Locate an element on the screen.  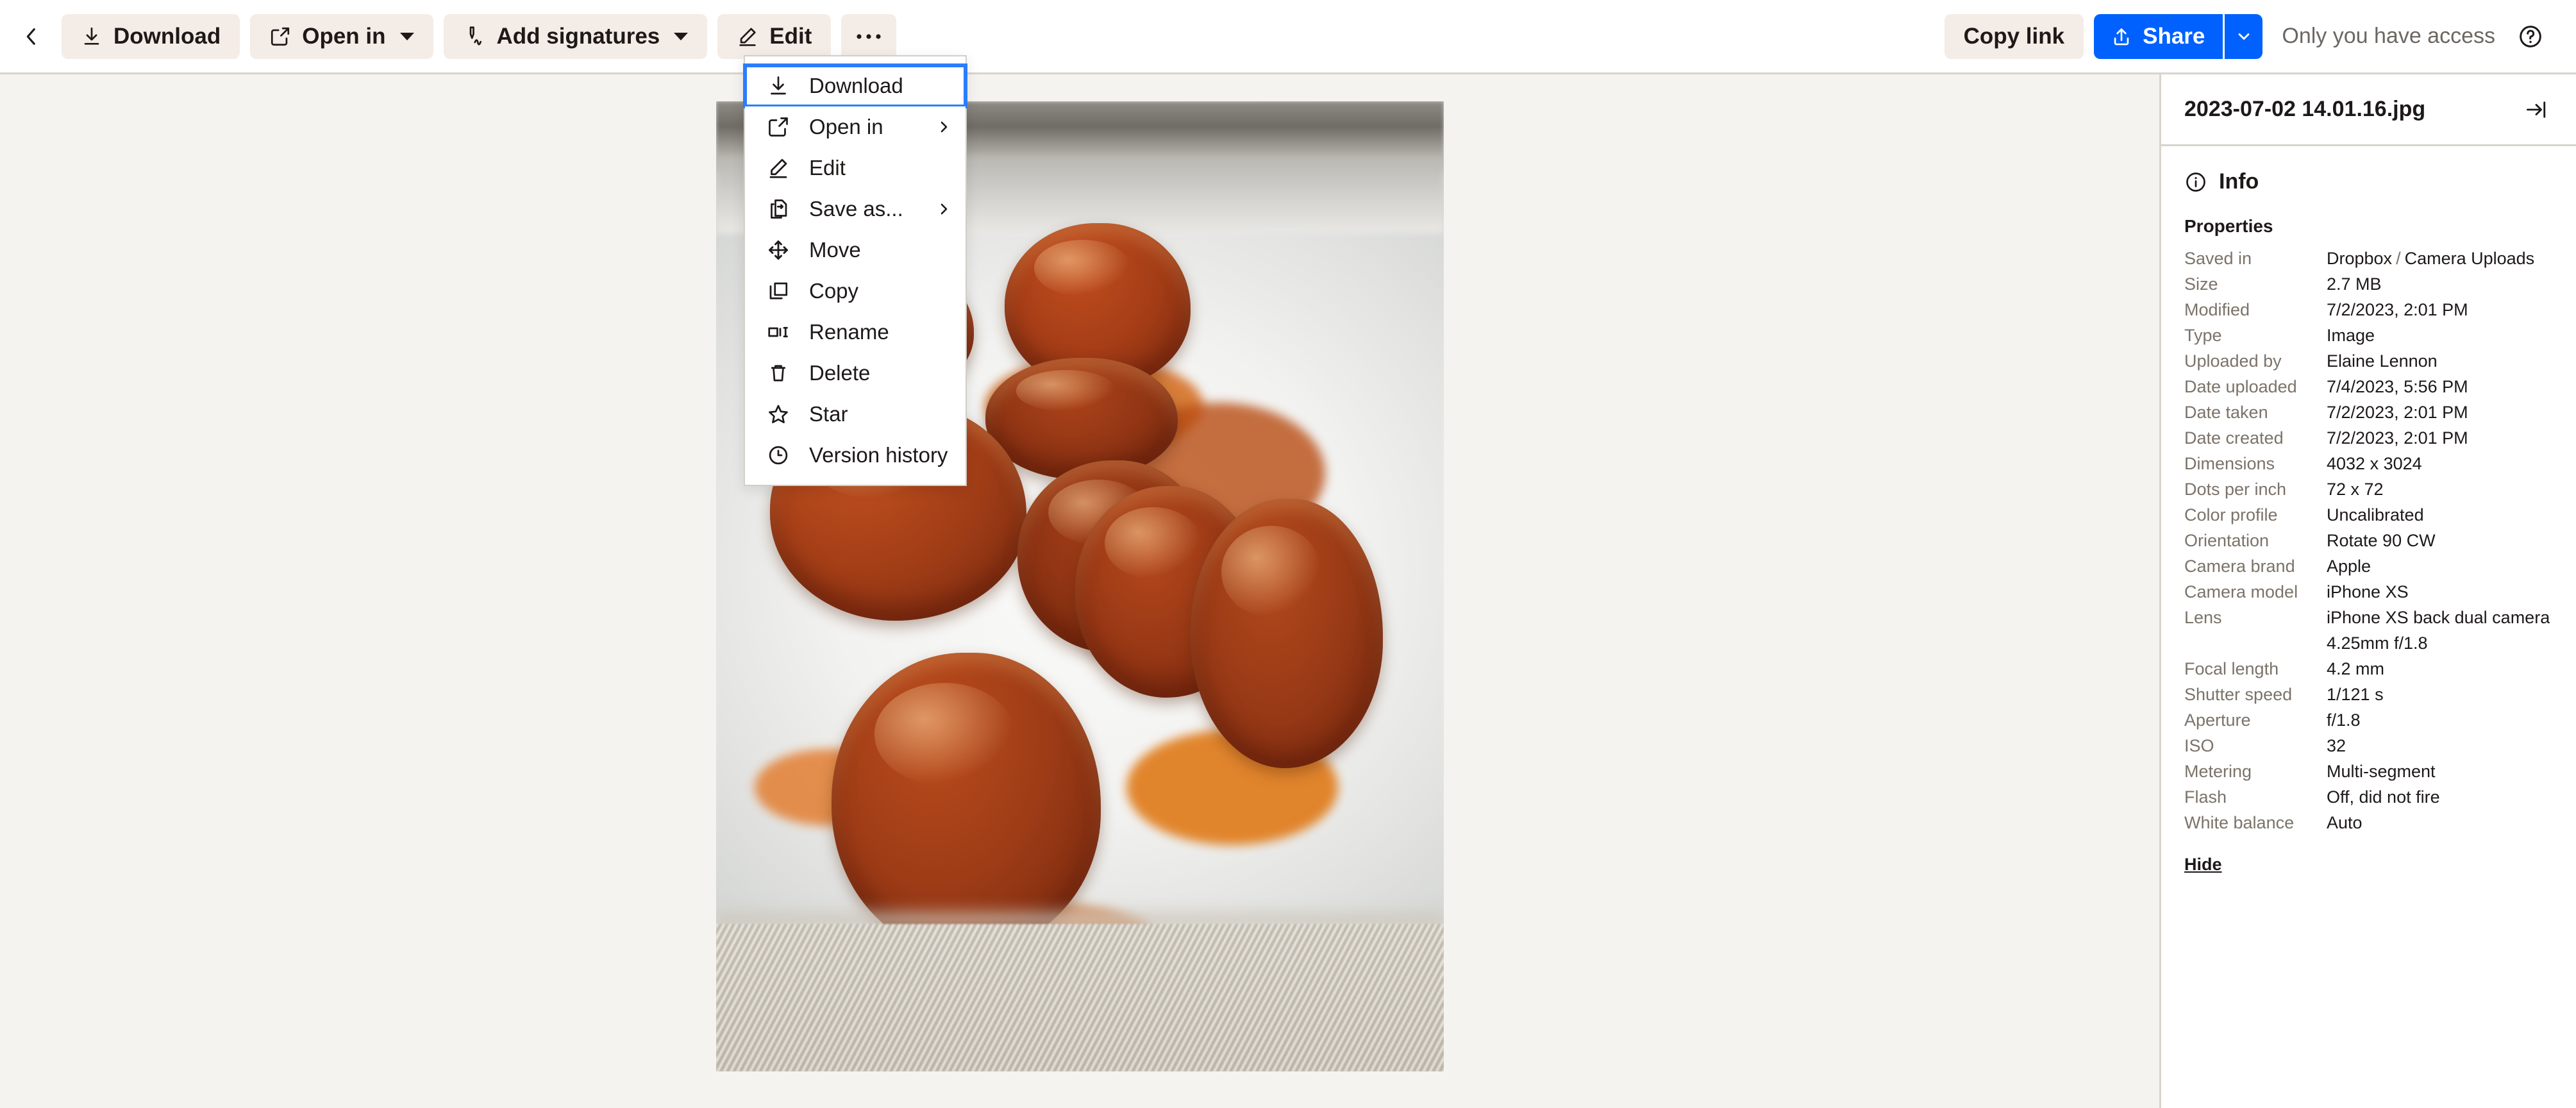
info-section-header: Info is located at coordinates (2368, 170).